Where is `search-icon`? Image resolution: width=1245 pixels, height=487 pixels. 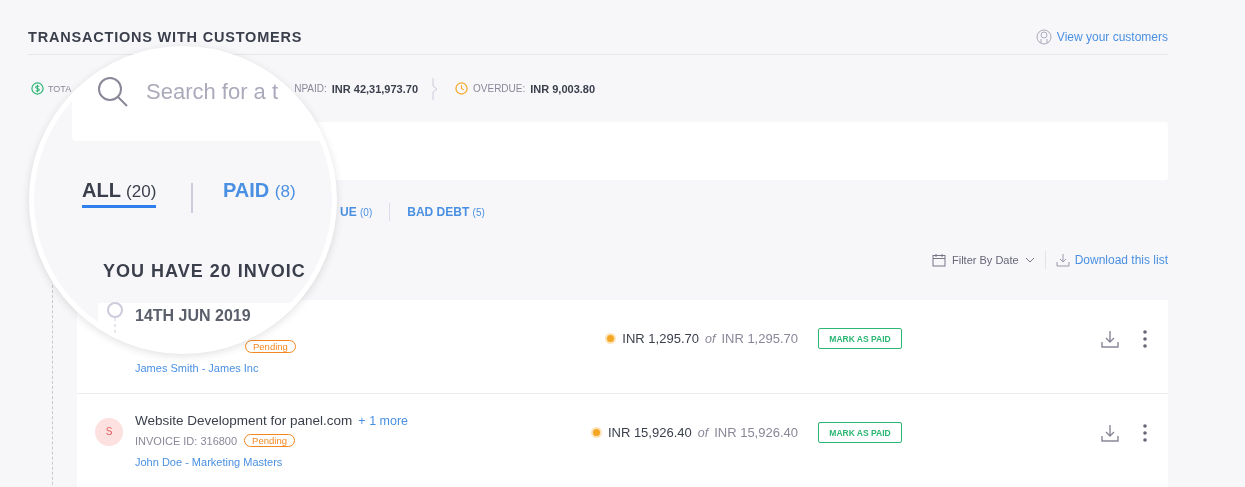
search-icon is located at coordinates (113, 92).